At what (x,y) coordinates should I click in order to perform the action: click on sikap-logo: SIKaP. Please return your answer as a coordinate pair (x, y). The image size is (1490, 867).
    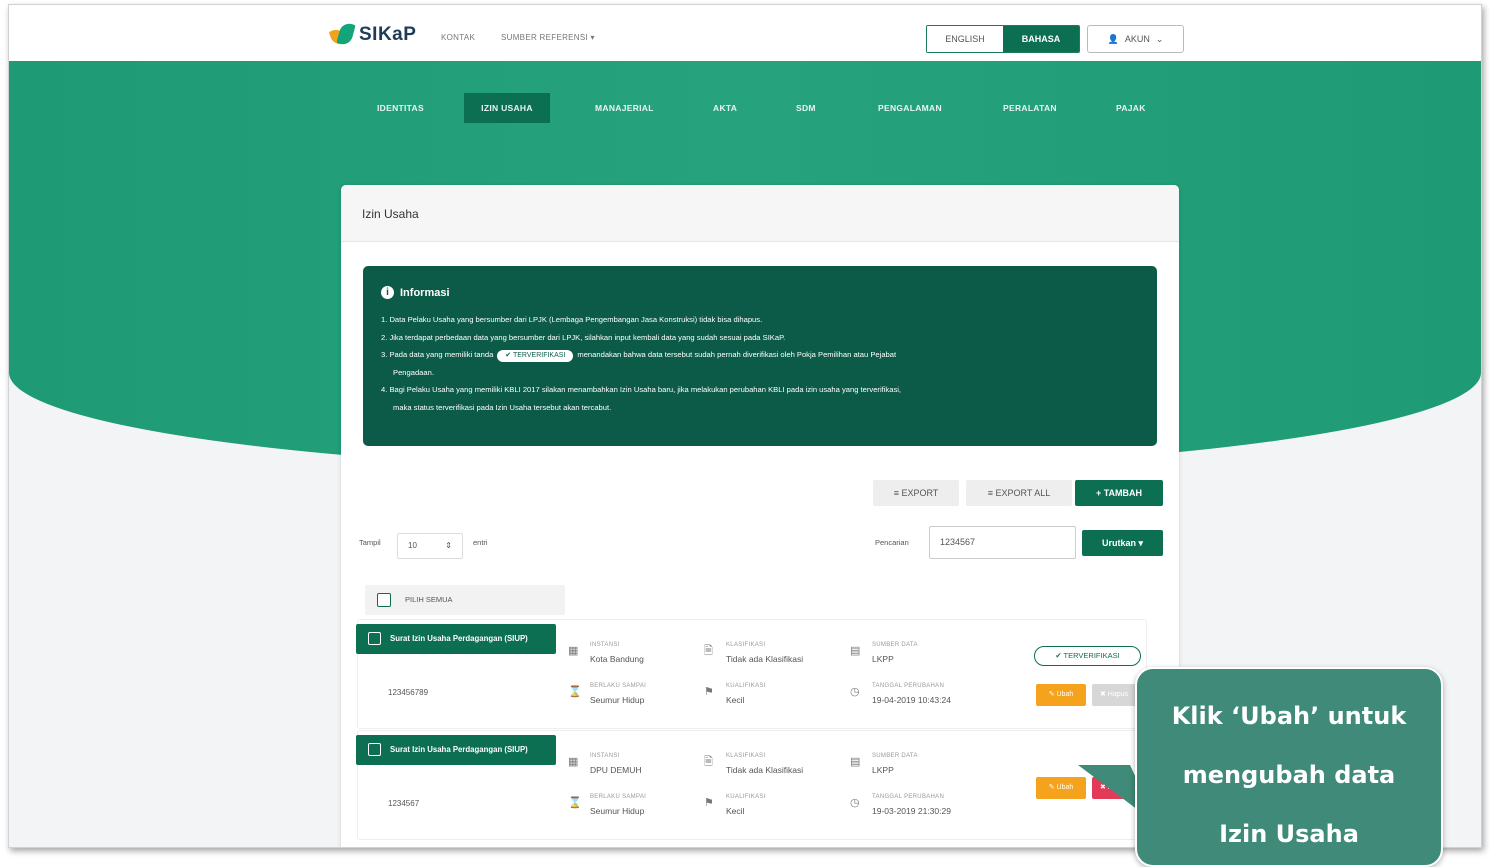
    Looking at the image, I should click on (372, 34).